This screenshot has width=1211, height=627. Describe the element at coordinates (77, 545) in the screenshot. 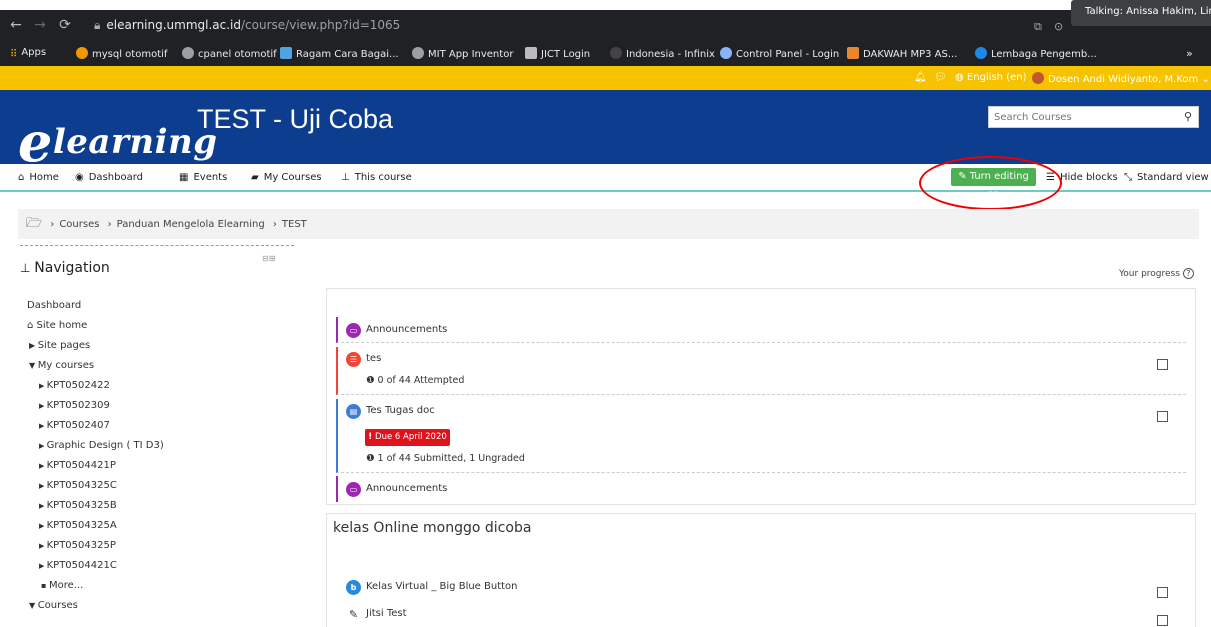

I see `nav-course-item: ▶ KPT0504325P` at that location.